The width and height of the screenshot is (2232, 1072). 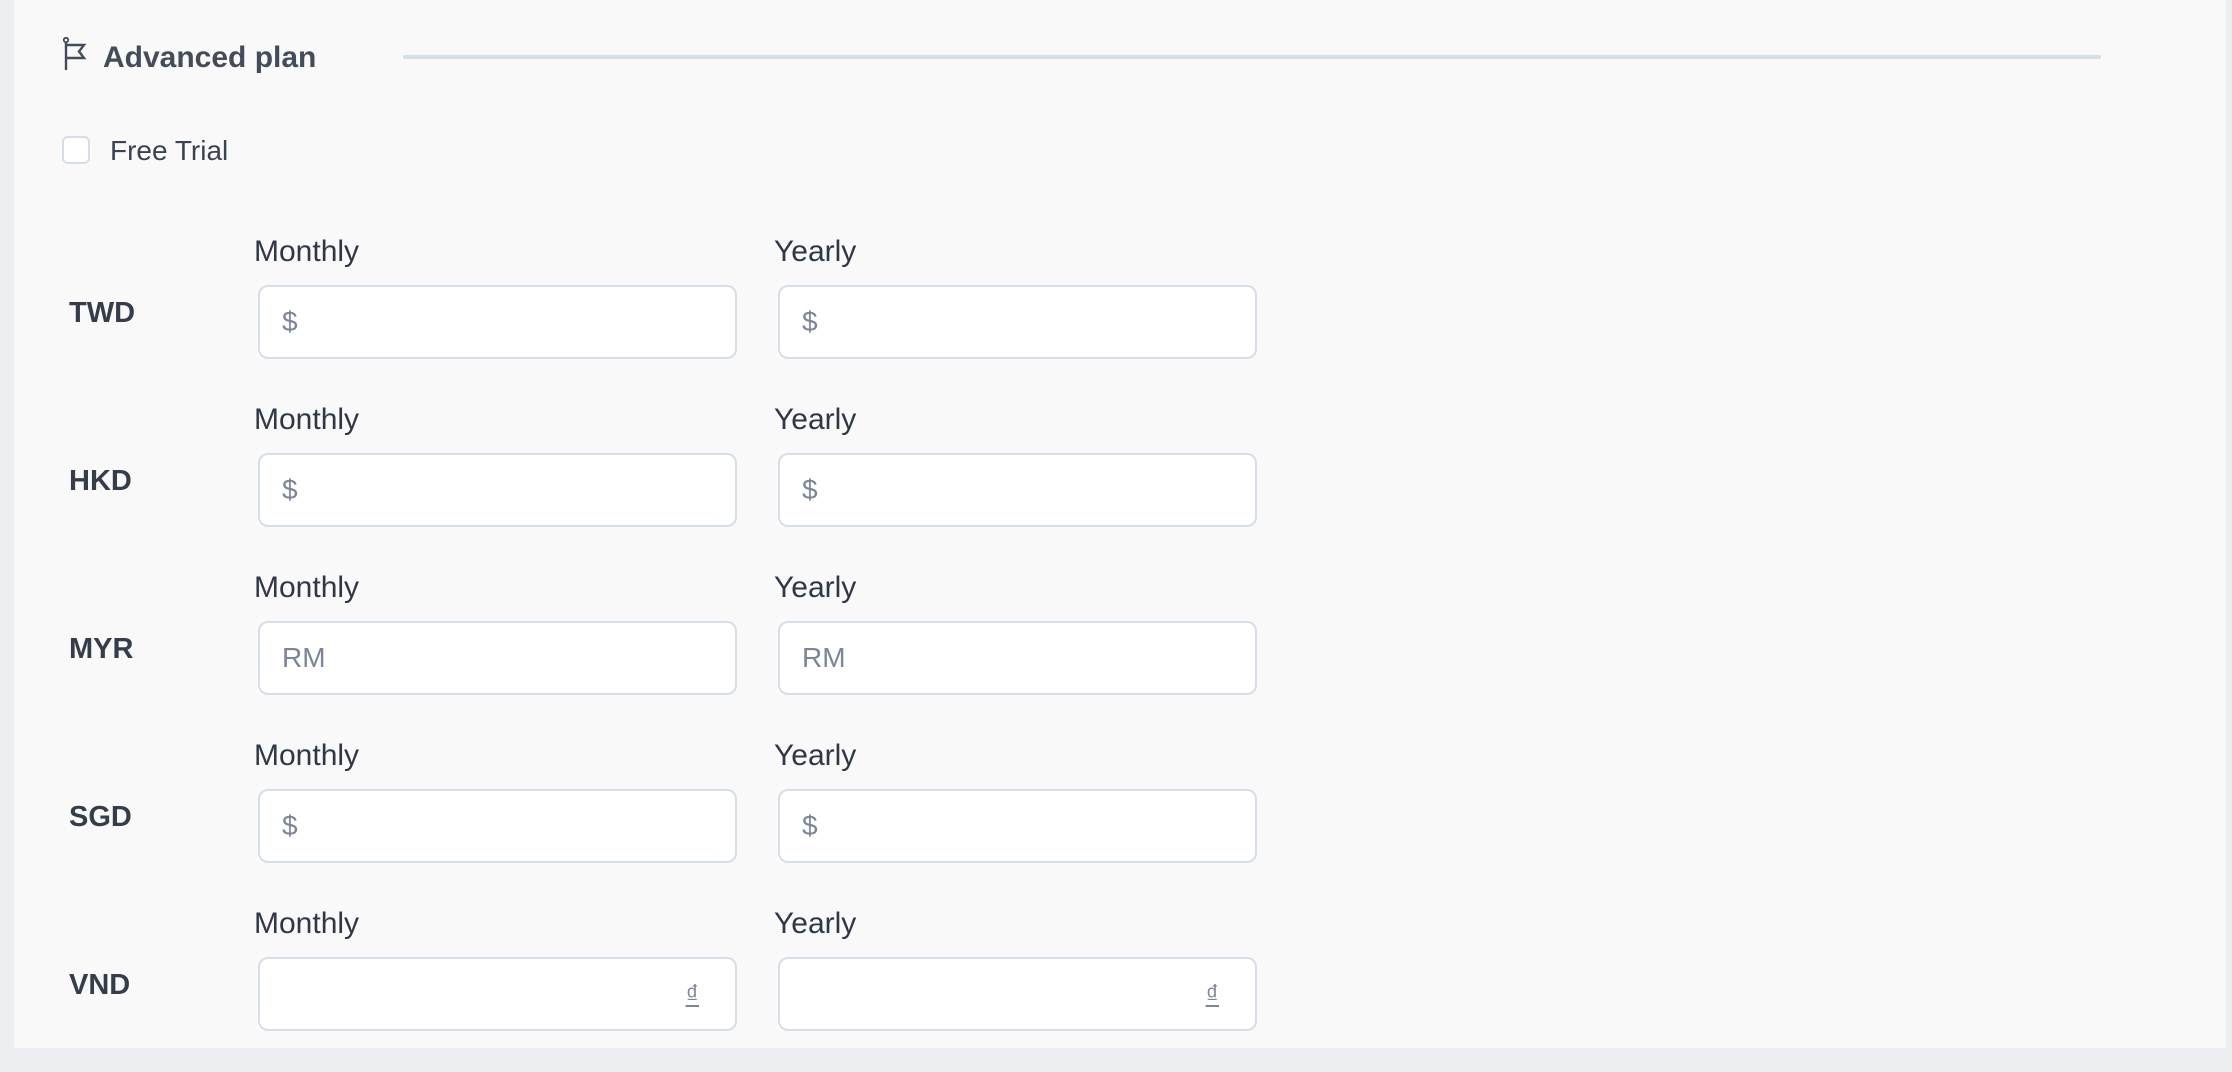 What do you see at coordinates (100, 985) in the screenshot?
I see `currency-code: VND` at bounding box center [100, 985].